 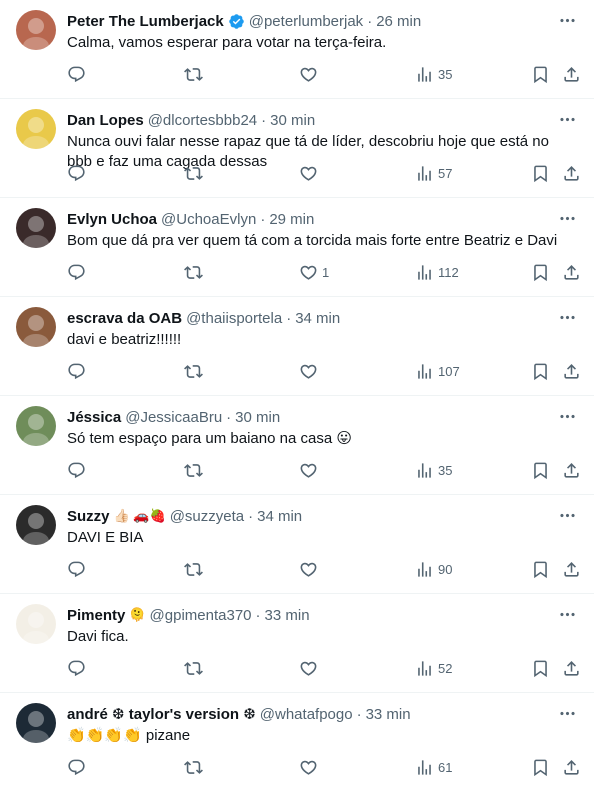 What do you see at coordinates (424, 371) in the screenshot?
I see `views-icon` at bounding box center [424, 371].